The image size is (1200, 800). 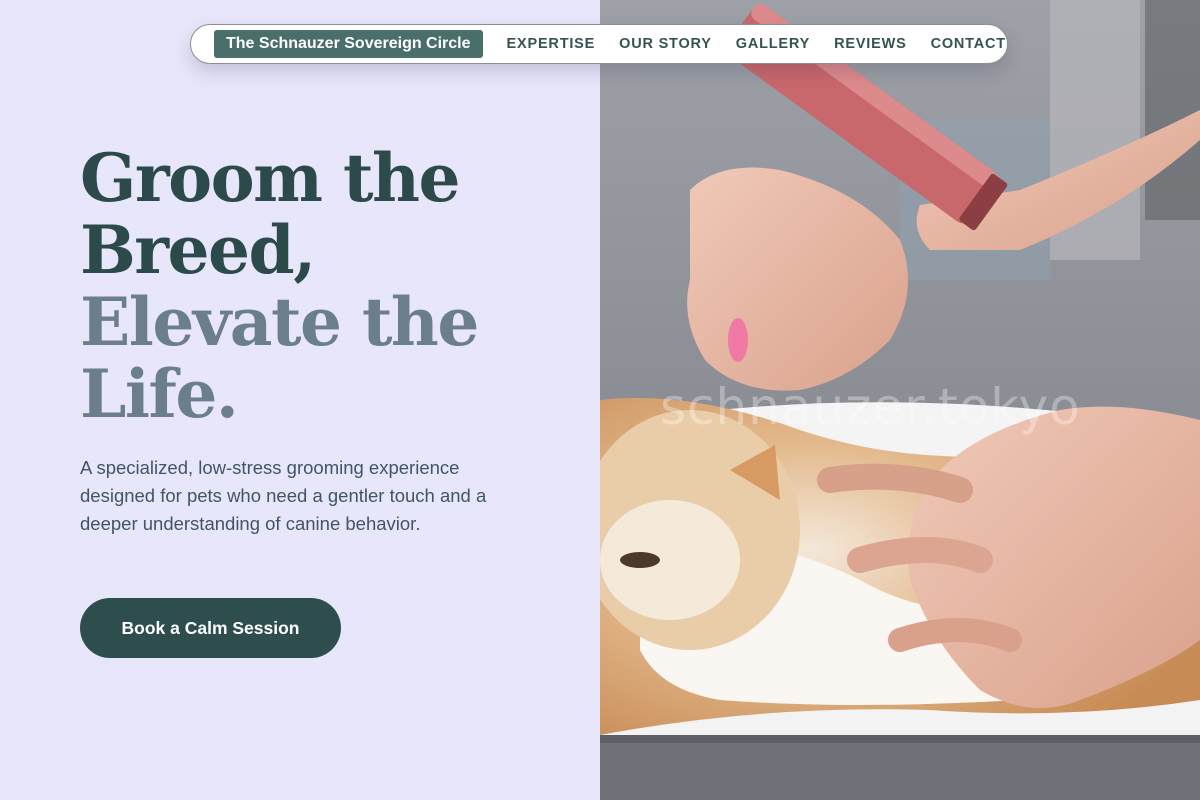 What do you see at coordinates (279, 322) in the screenshot?
I see `hero-title-line-3: Elevate the` at bounding box center [279, 322].